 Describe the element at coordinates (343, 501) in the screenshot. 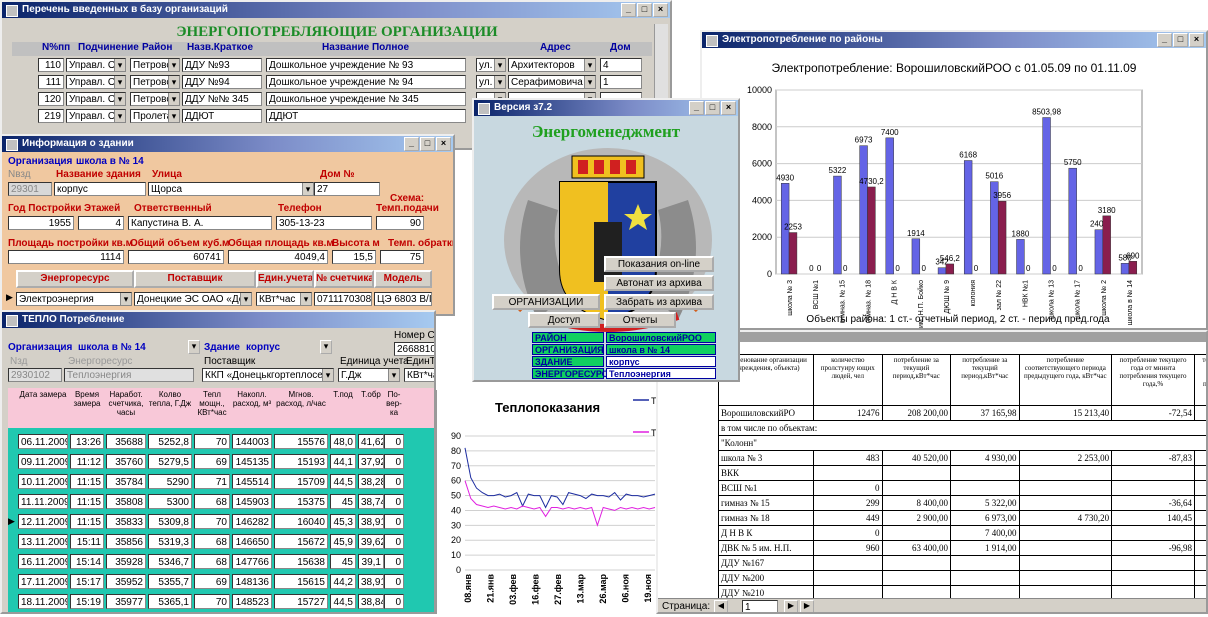

I see `table-cell: 45` at that location.